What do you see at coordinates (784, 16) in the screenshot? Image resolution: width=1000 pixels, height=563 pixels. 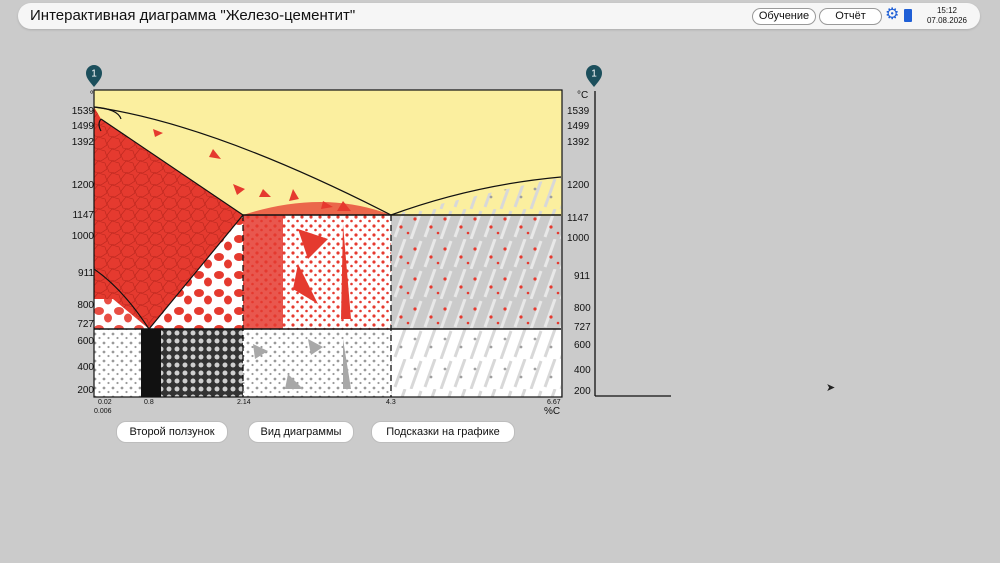 I see `learning-button: Обучение` at bounding box center [784, 16].